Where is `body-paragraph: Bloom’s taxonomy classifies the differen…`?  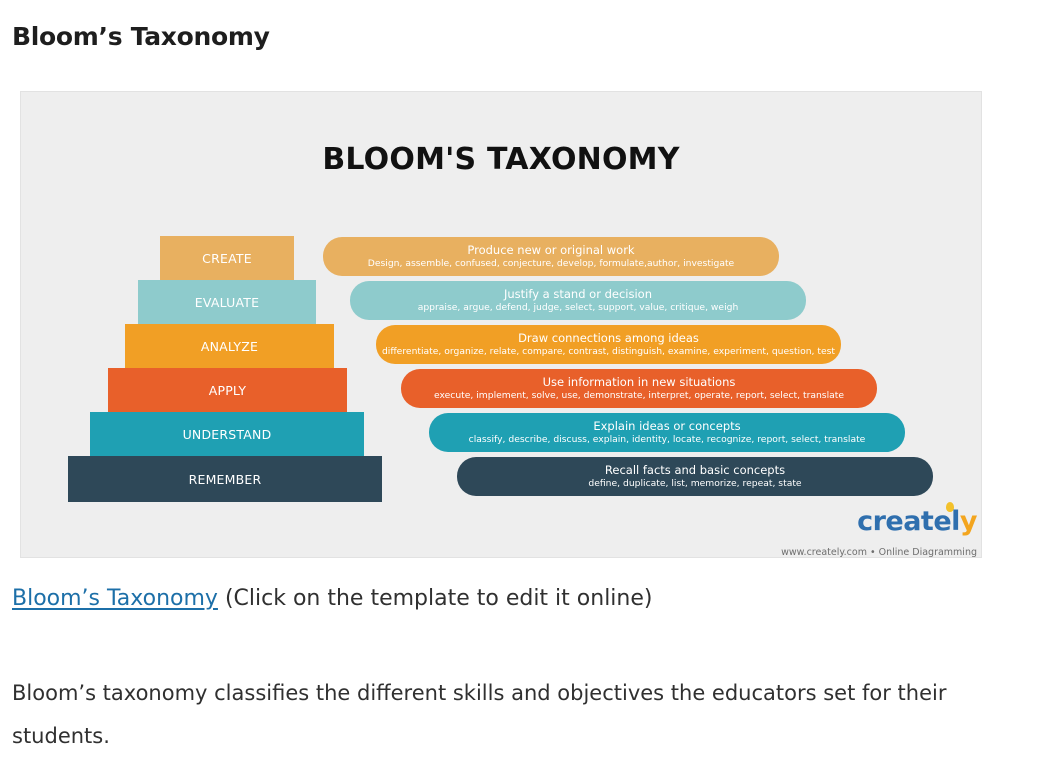 body-paragraph: Bloom’s taxonomy classifies the differen… is located at coordinates (479, 714).